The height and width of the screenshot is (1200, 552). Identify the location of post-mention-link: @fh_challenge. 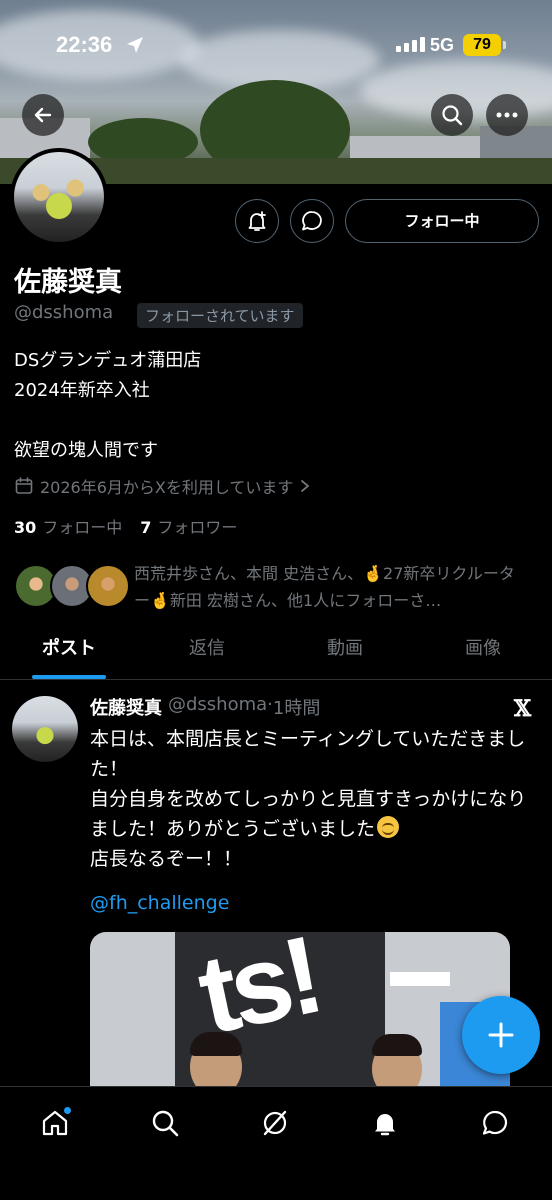
(159, 903).